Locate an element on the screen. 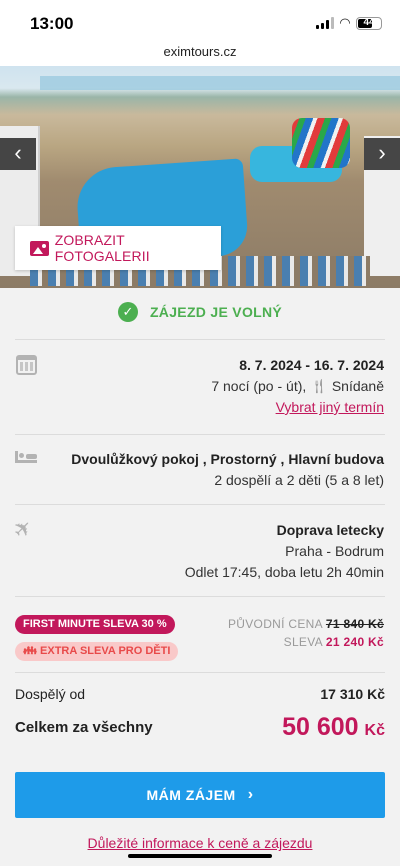 This screenshot has width=400, height=866. total-price-value: 50 600 Kč is located at coordinates (333, 727).